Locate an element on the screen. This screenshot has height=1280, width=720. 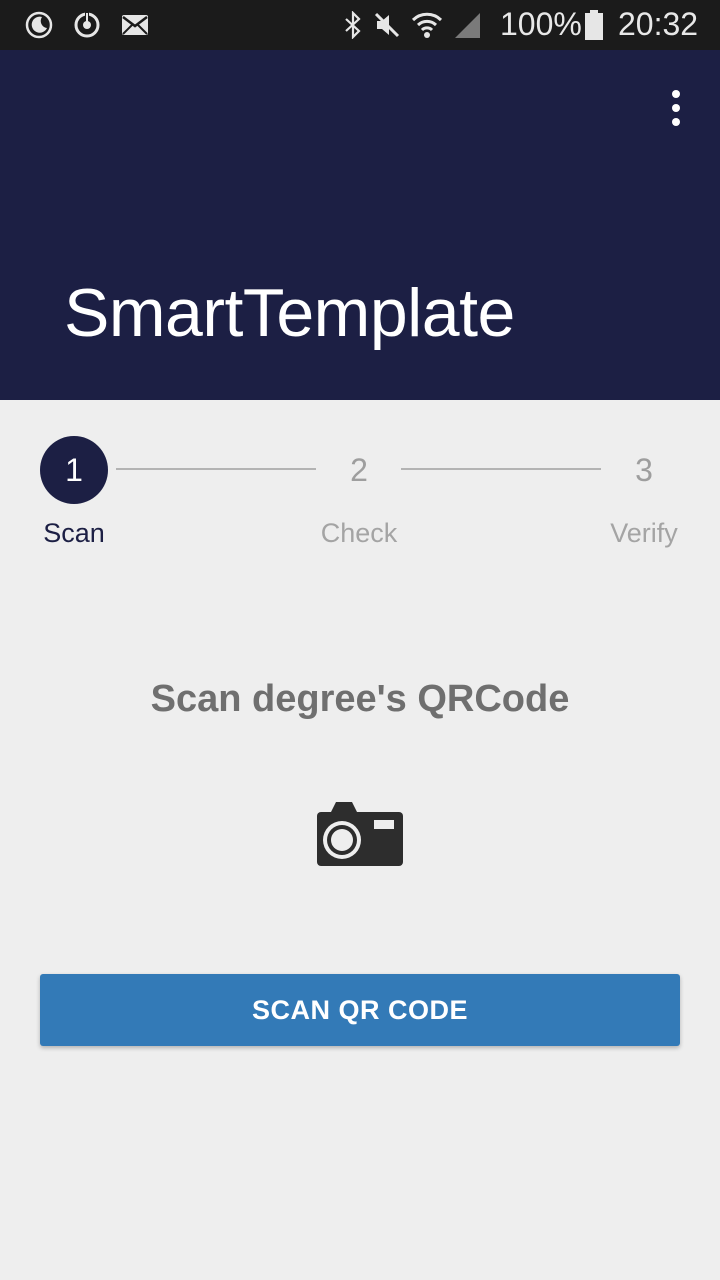
sync-icon is located at coordinates (87, 25).